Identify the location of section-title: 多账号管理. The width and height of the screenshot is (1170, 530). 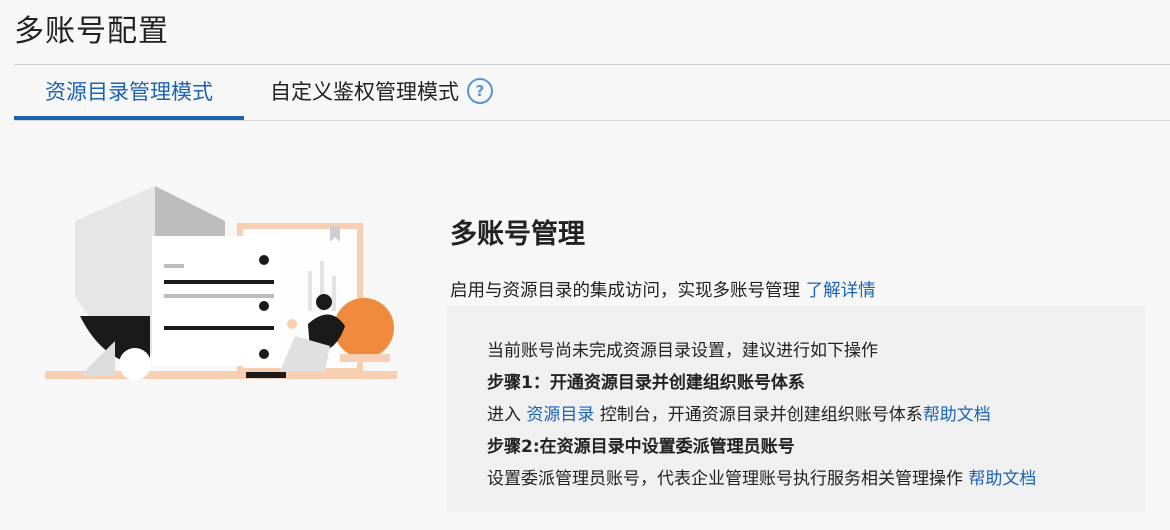
(517, 234).